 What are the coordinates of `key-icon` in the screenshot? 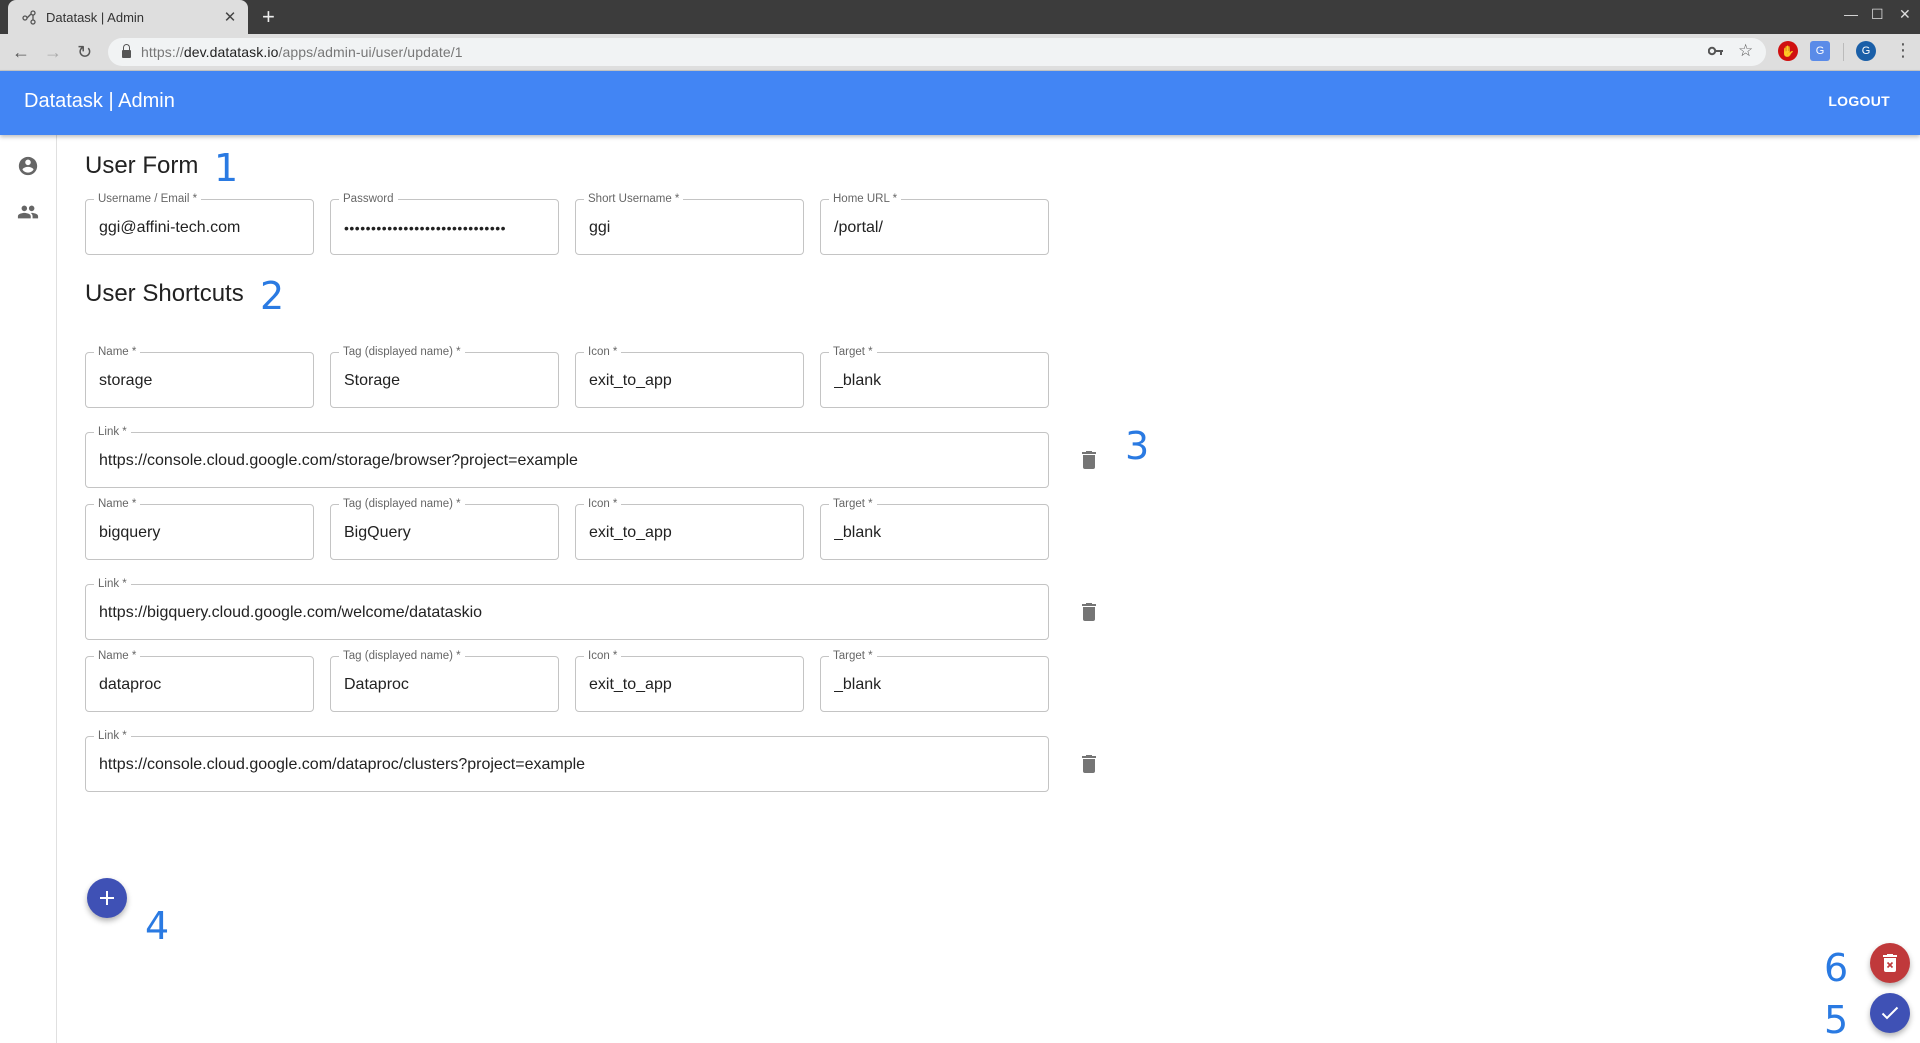 It's located at (1715, 53).